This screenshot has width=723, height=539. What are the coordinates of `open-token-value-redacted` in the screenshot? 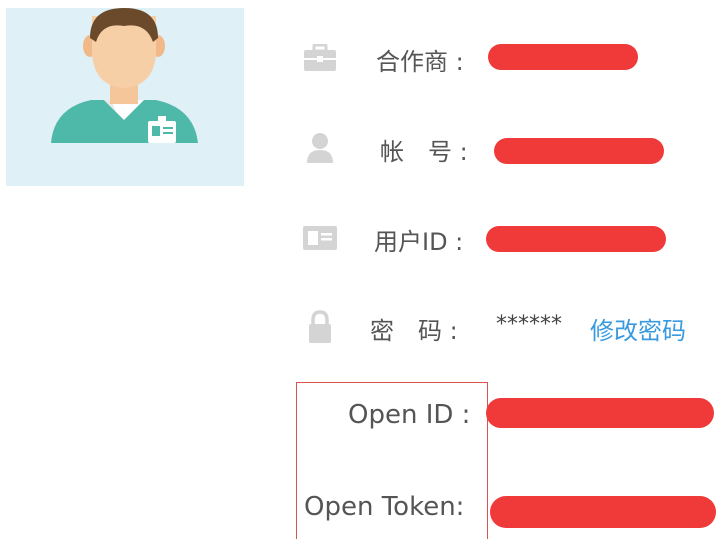 It's located at (603, 512).